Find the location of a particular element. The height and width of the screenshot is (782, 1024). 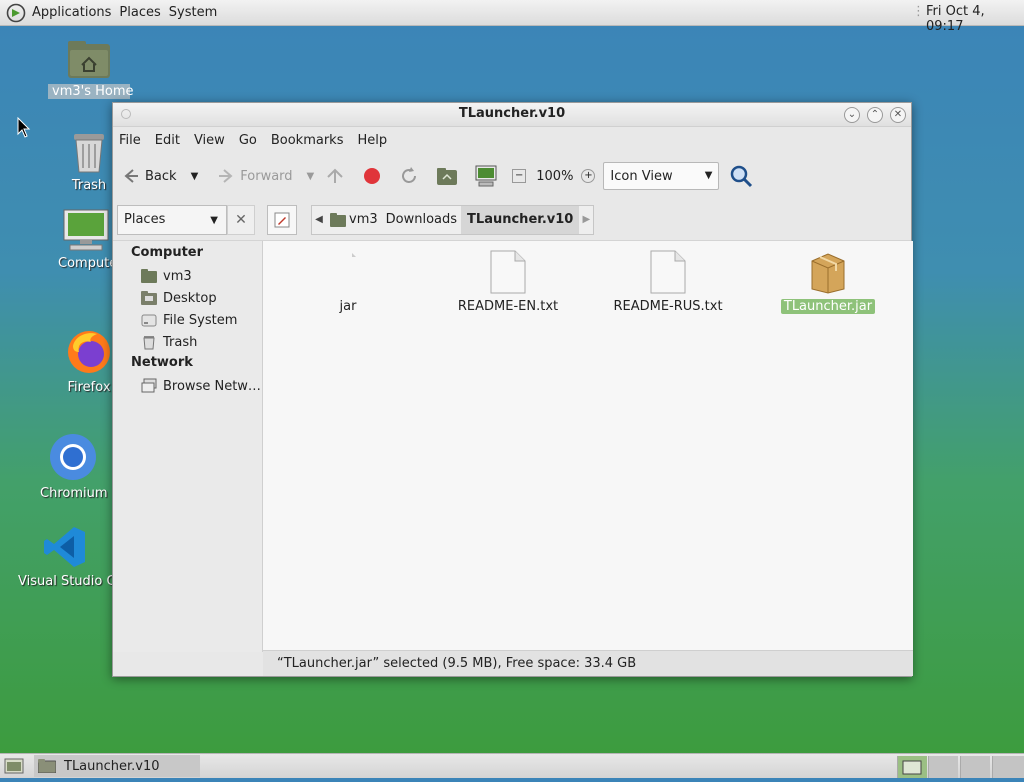

forward-button: Forward ▼ is located at coordinates (265, 176).